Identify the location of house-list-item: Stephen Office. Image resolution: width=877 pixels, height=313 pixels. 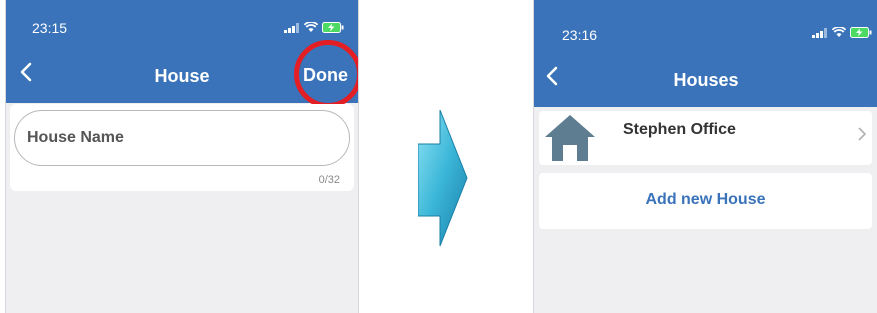
(705, 138).